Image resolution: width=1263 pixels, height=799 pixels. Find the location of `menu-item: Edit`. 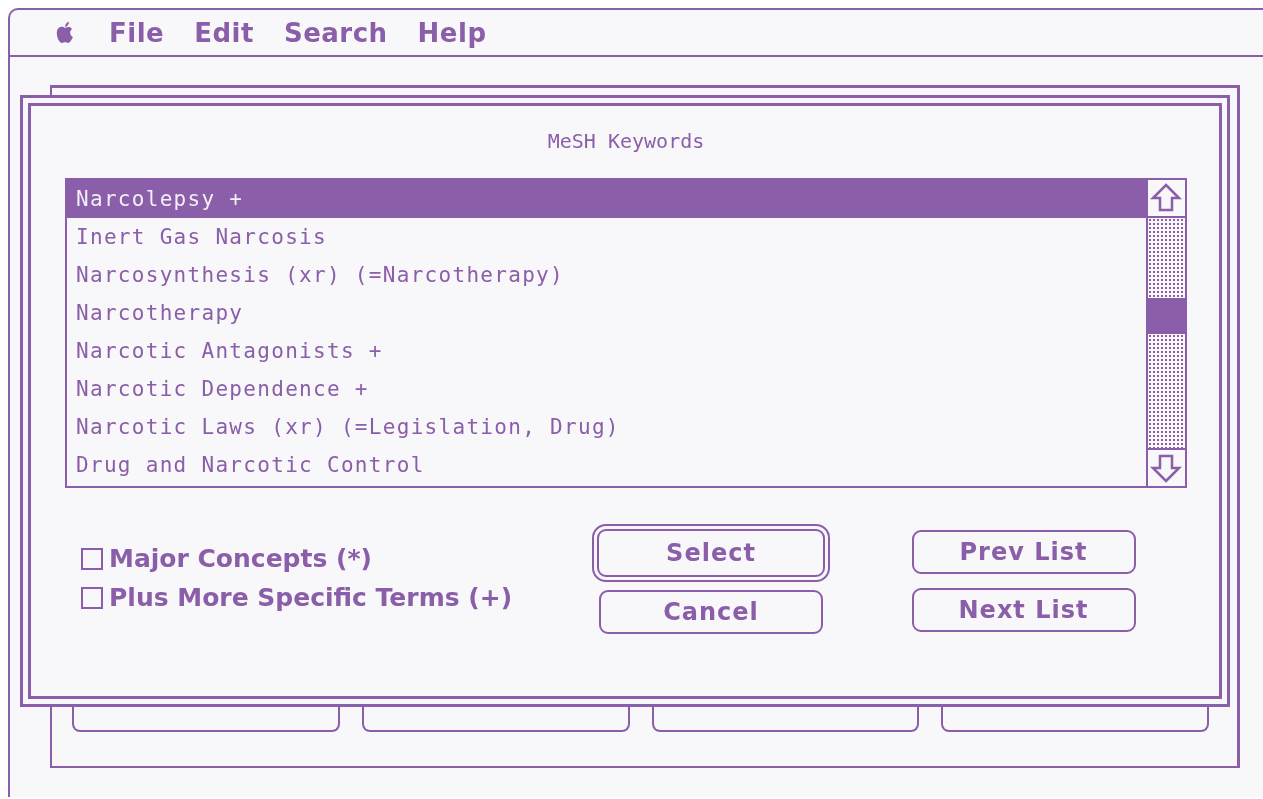

menu-item: Edit is located at coordinates (224, 32).